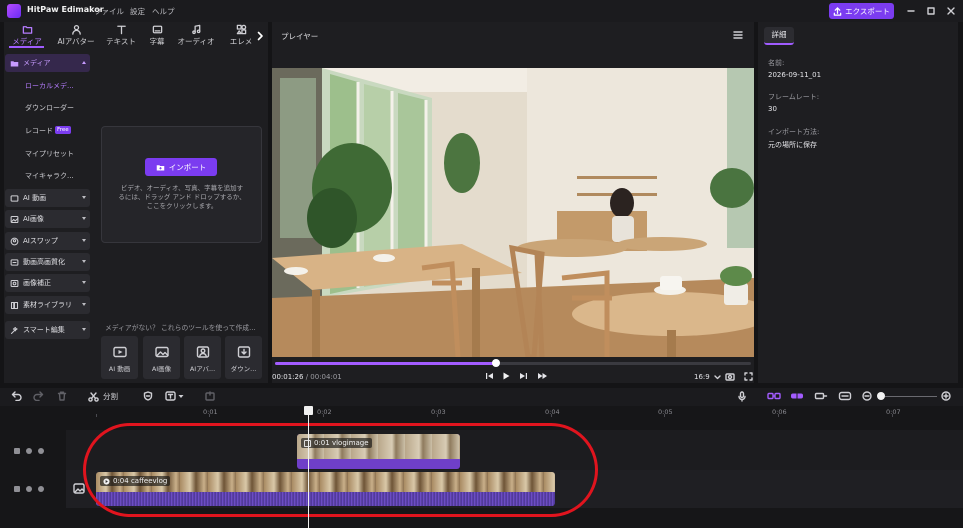 This screenshot has width=963, height=528. Describe the element at coordinates (707, 377) in the screenshot. I see `aspect-ratio-select: 16:9` at that location.